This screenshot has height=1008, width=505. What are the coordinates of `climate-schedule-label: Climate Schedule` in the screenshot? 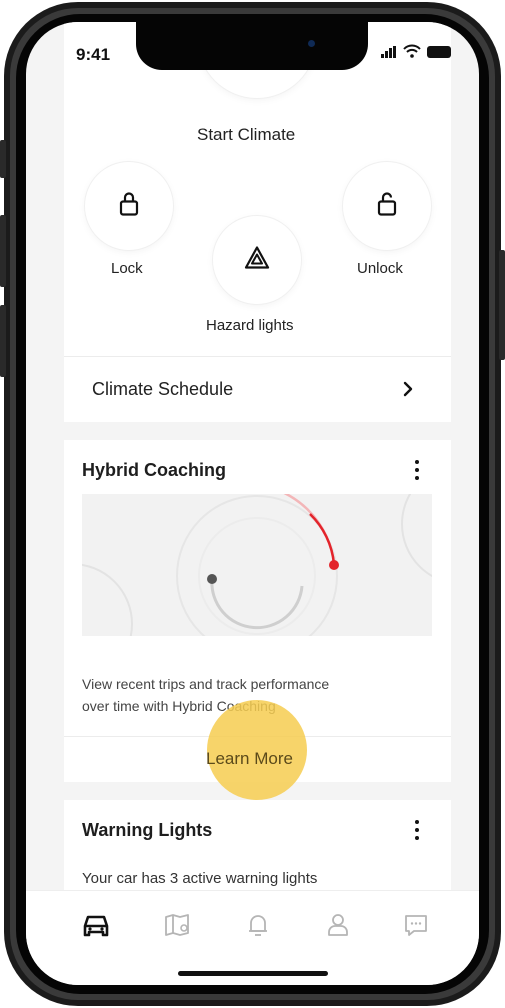 It's located at (163, 389).